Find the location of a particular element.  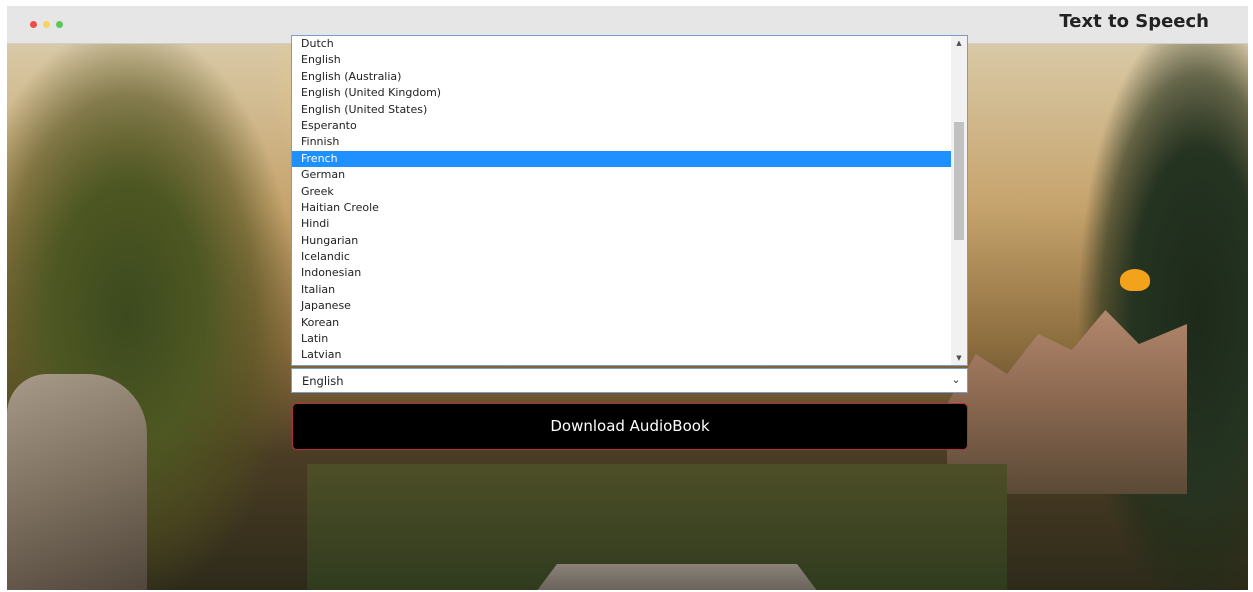

language-option: Korean is located at coordinates (622, 323).